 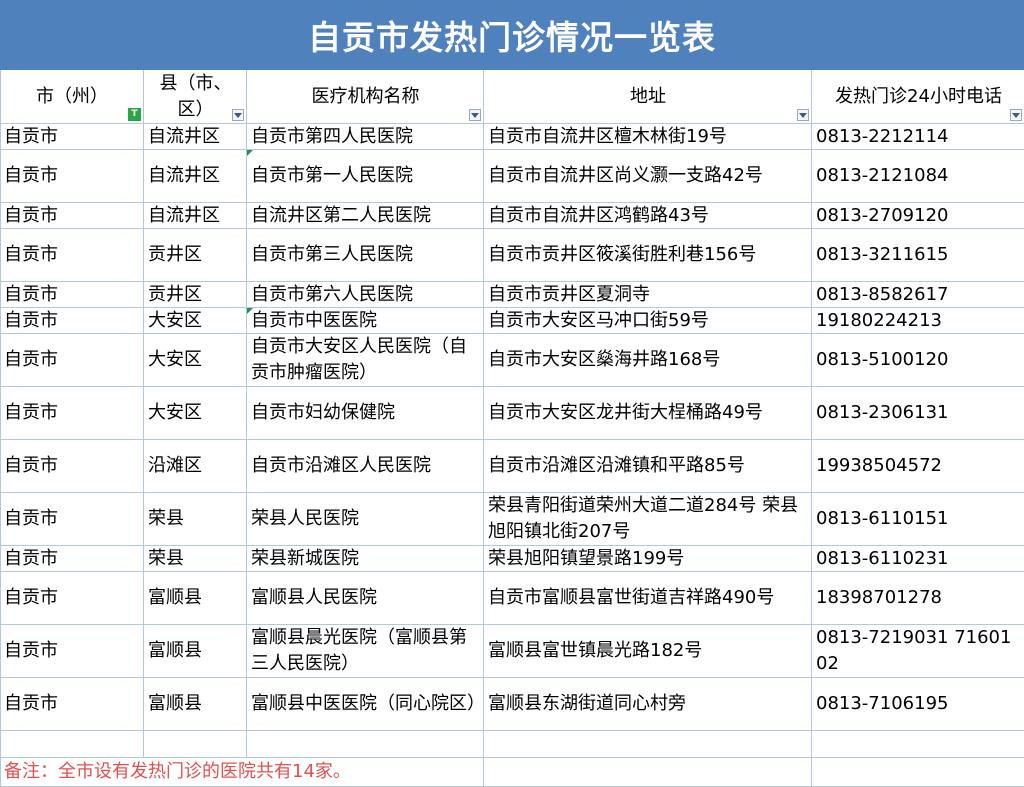 What do you see at coordinates (918, 295) in the screenshot?
I see `cell-phone: 0813-8582617` at bounding box center [918, 295].